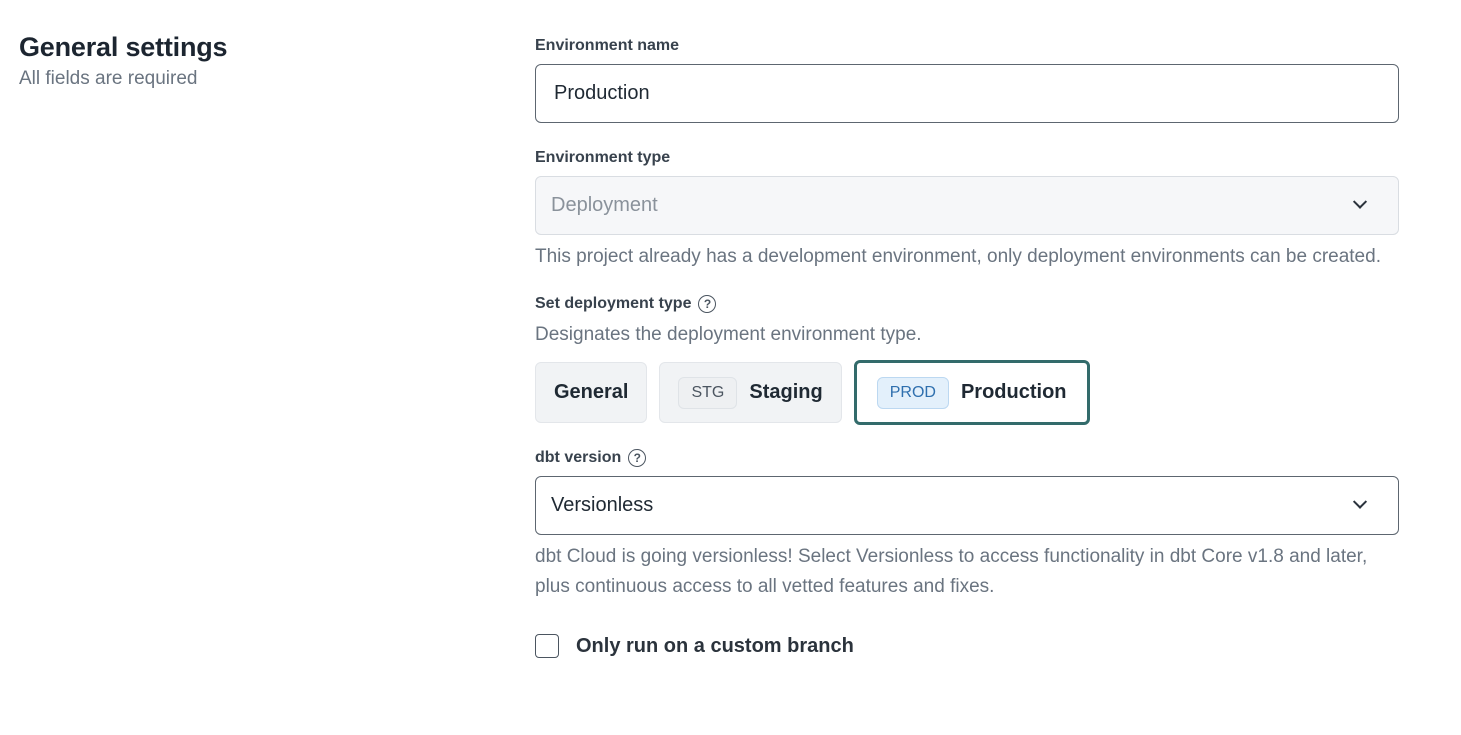  What do you see at coordinates (971, 392) in the screenshot?
I see `deployment-option-production: PROD Production` at bounding box center [971, 392].